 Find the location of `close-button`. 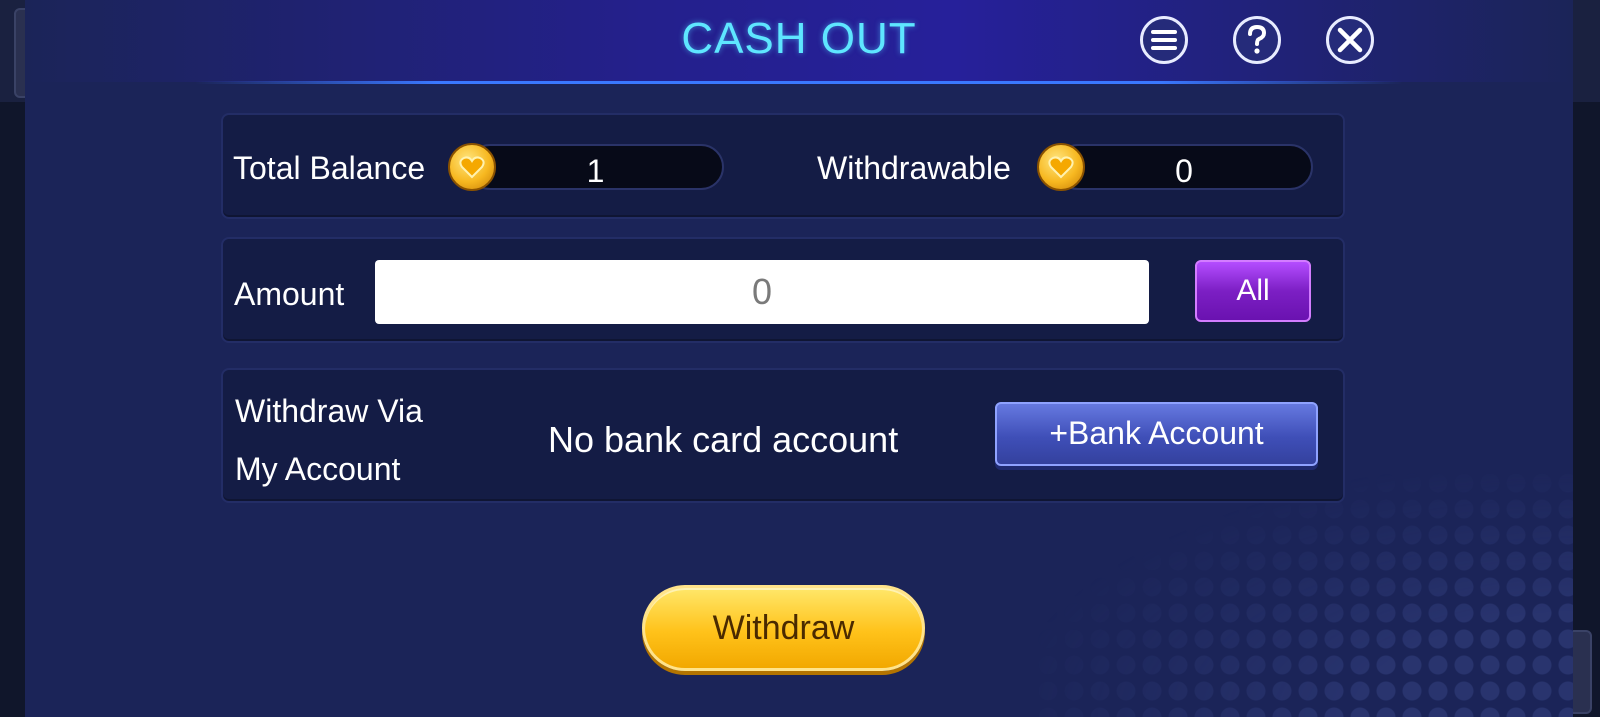

close-button is located at coordinates (1350, 40).